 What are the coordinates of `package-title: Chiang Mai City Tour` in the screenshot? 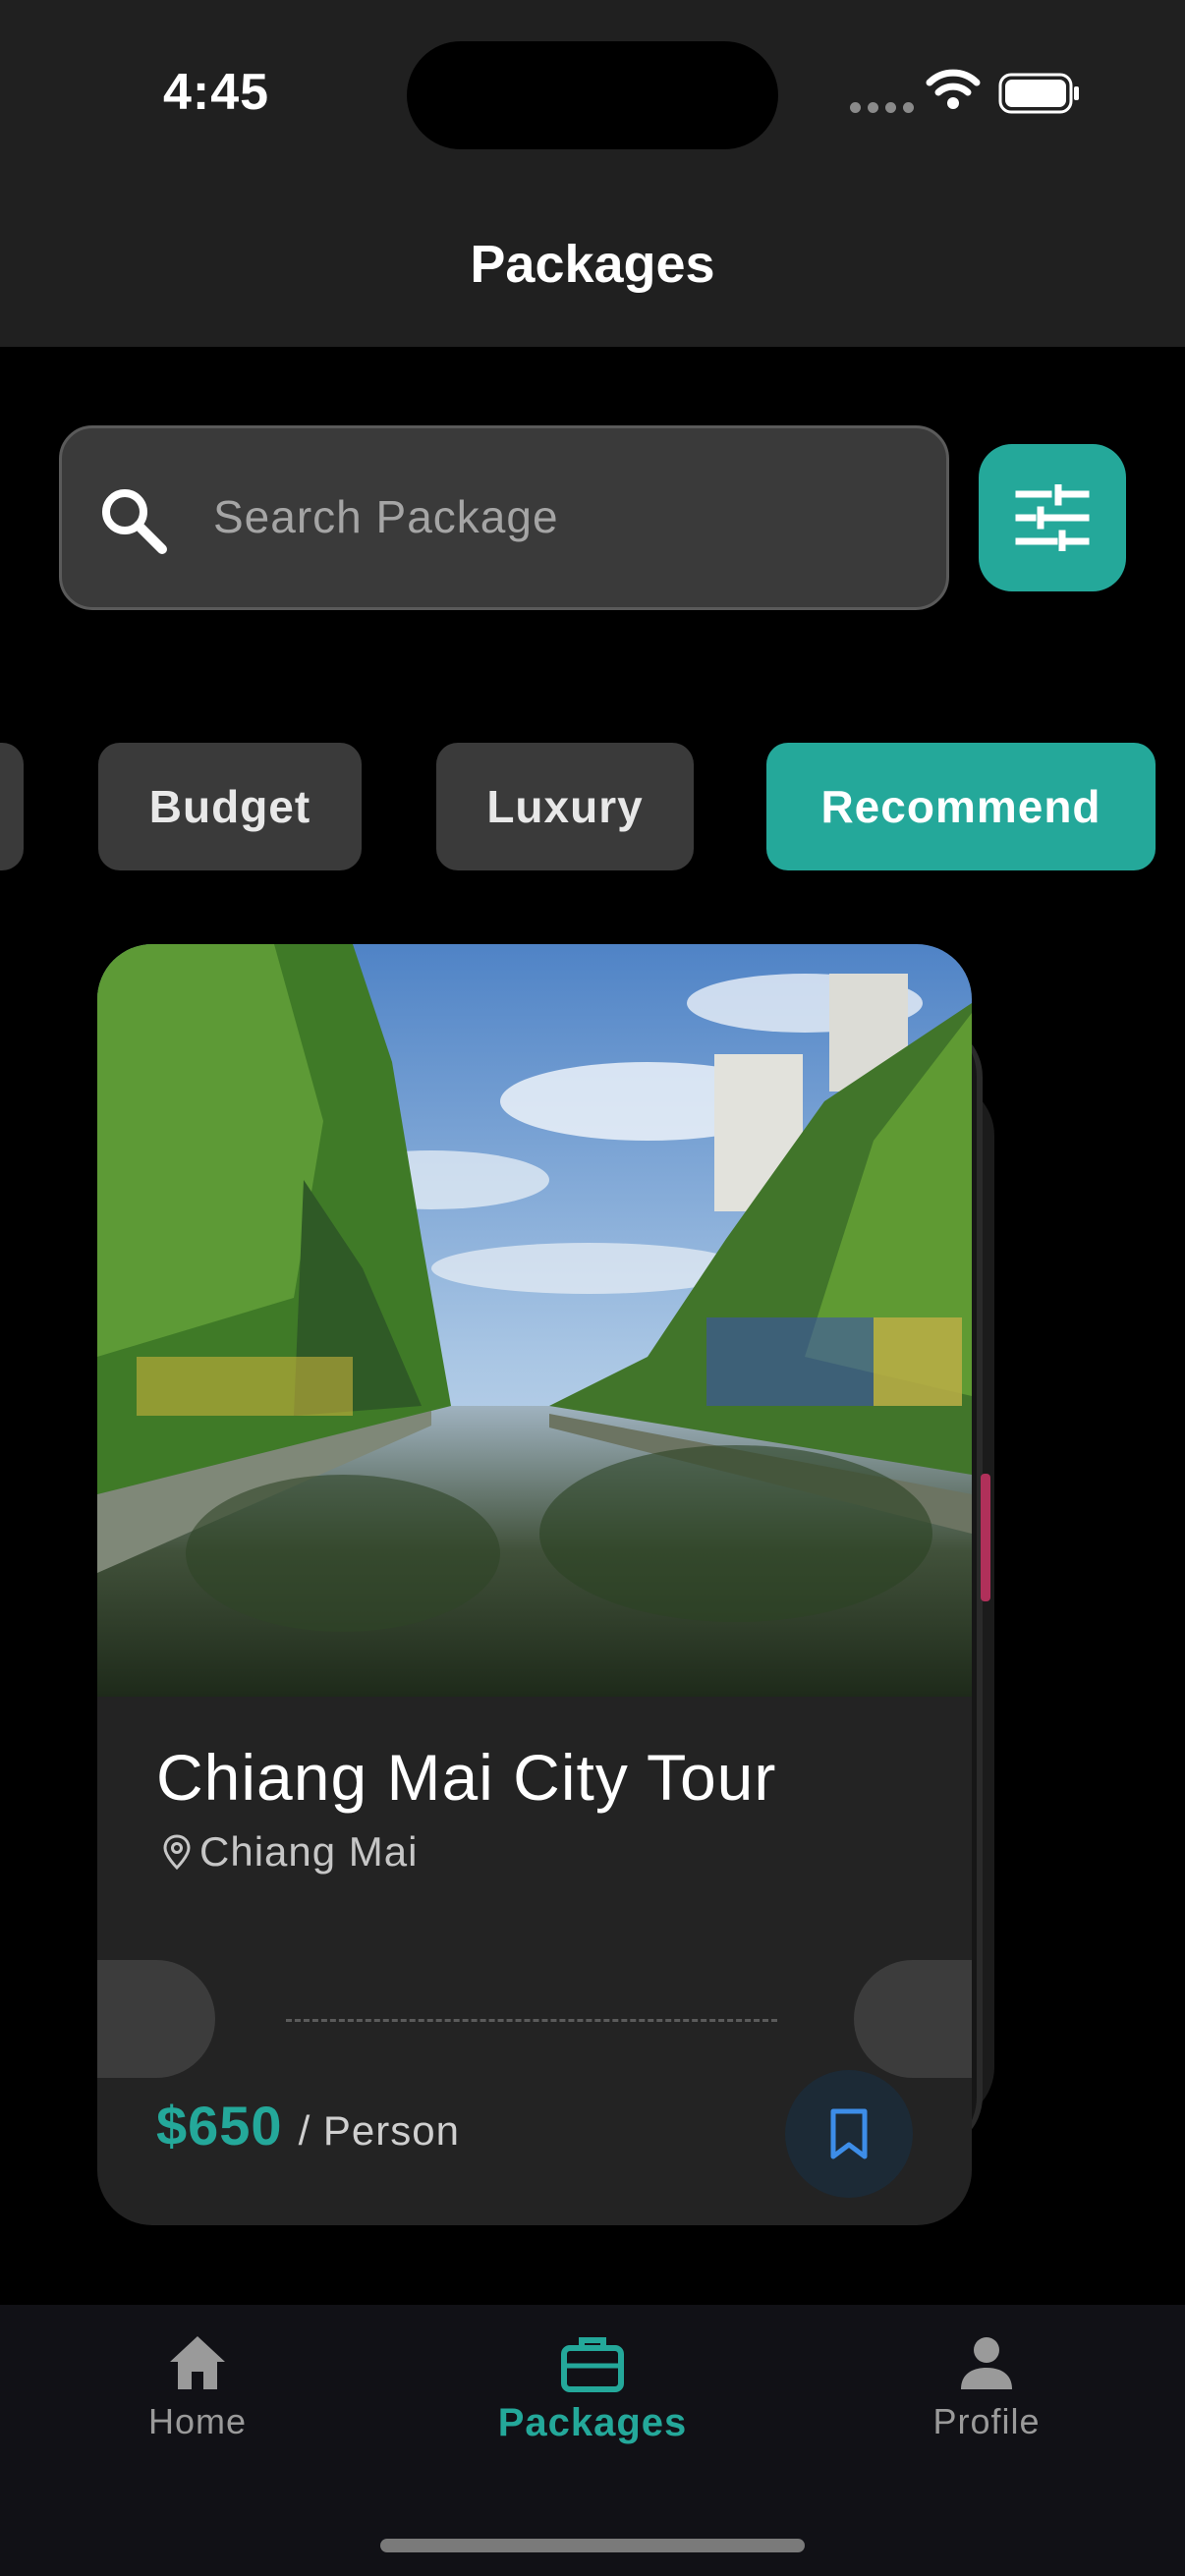 It's located at (467, 1777).